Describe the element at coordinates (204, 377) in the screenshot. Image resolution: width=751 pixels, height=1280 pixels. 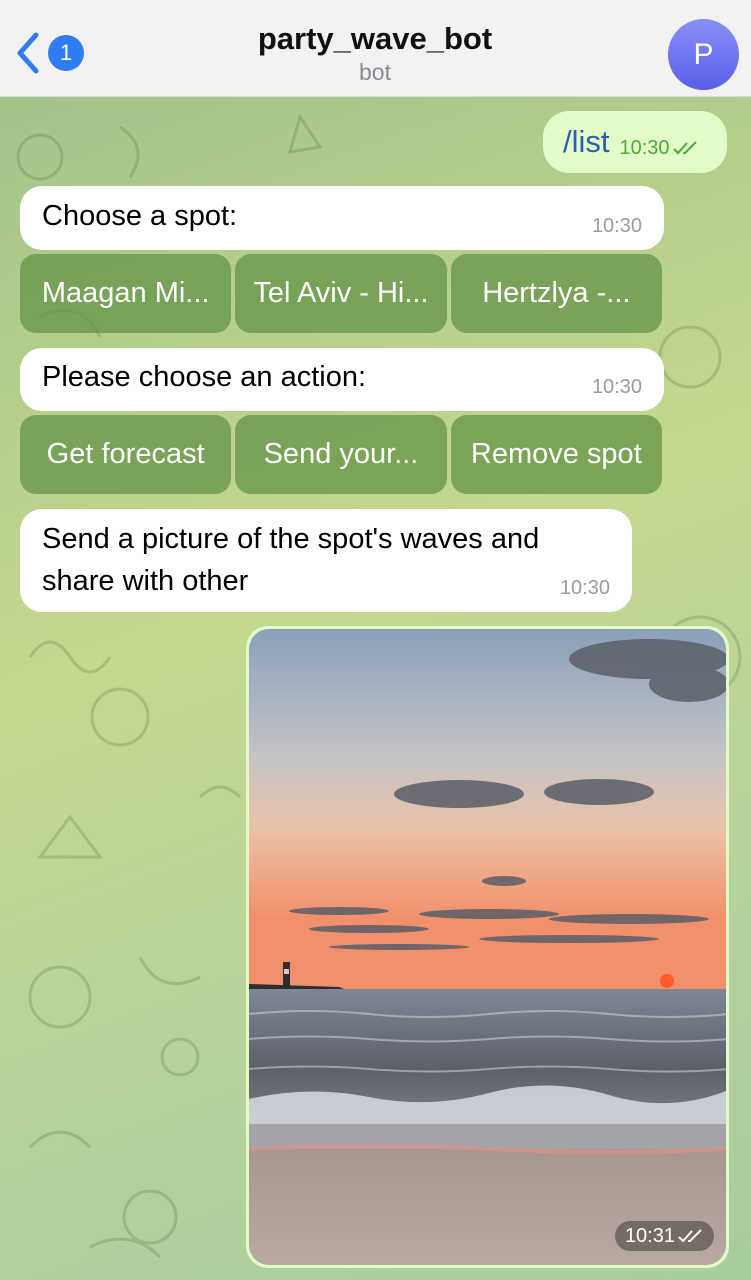
I see `message-text: Please choose an action:` at that location.